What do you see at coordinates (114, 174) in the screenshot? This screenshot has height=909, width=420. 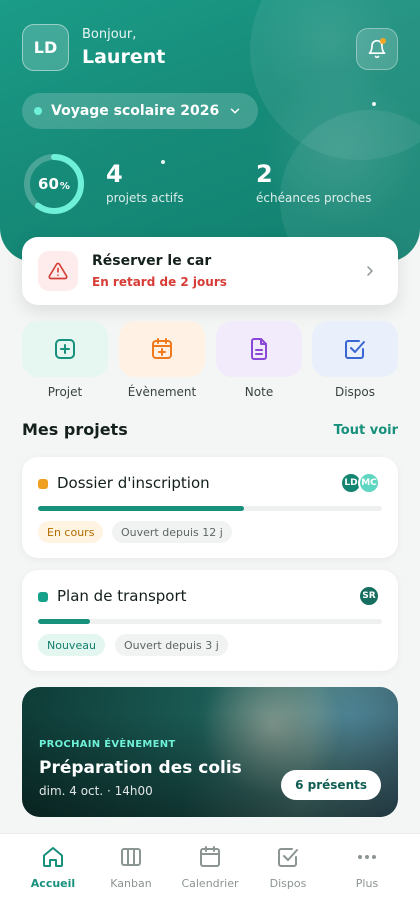 I see `stat-active-projects-value: 4` at bounding box center [114, 174].